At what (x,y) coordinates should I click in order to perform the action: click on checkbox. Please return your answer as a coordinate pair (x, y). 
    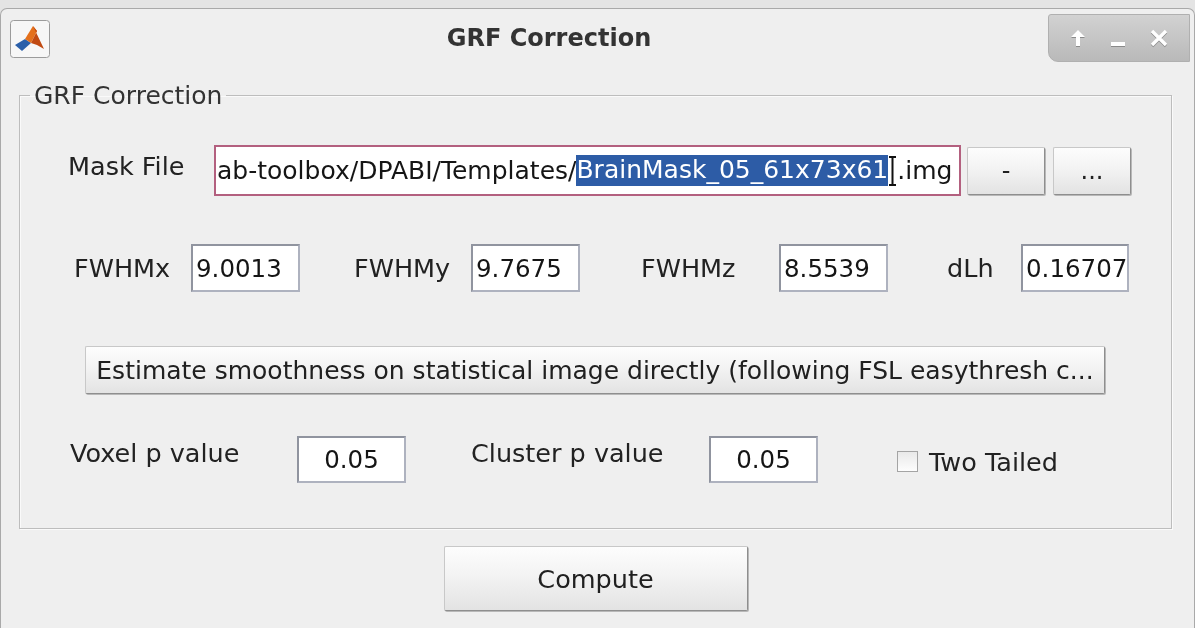
    Looking at the image, I should click on (907, 461).